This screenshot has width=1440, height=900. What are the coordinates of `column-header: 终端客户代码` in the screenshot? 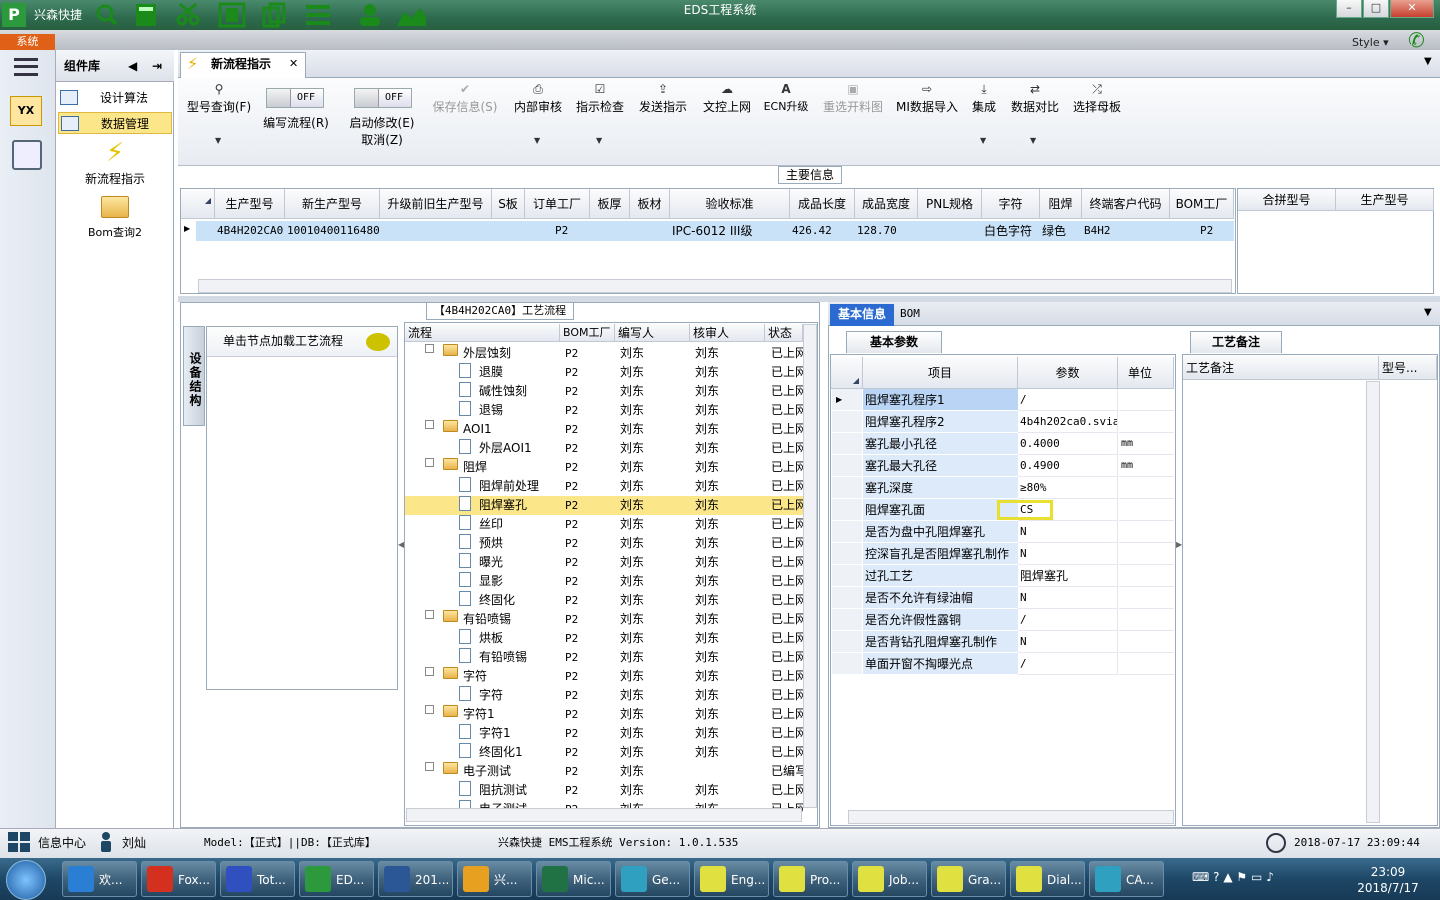 It's located at (1126, 204).